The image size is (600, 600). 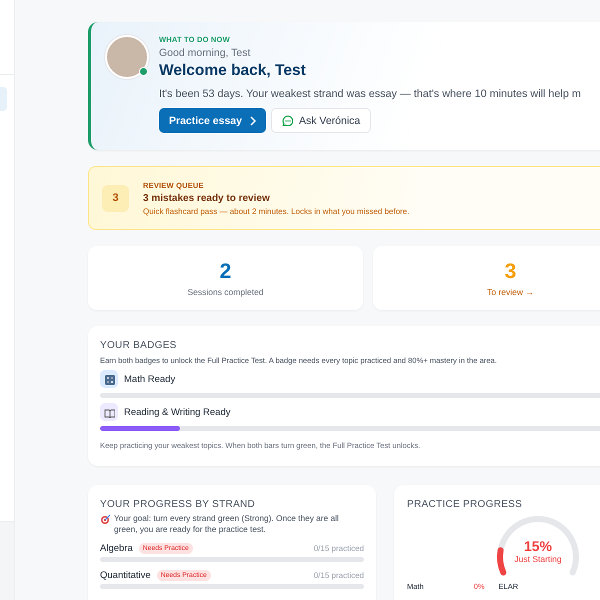 I want to click on stat-value: 2, so click(x=226, y=272).